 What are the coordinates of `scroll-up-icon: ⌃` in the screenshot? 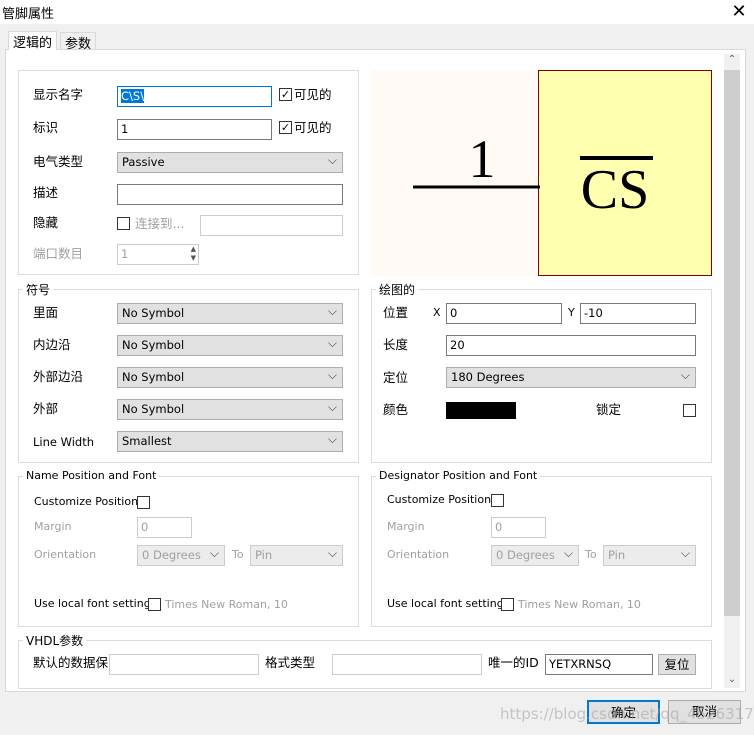 It's located at (732, 59).